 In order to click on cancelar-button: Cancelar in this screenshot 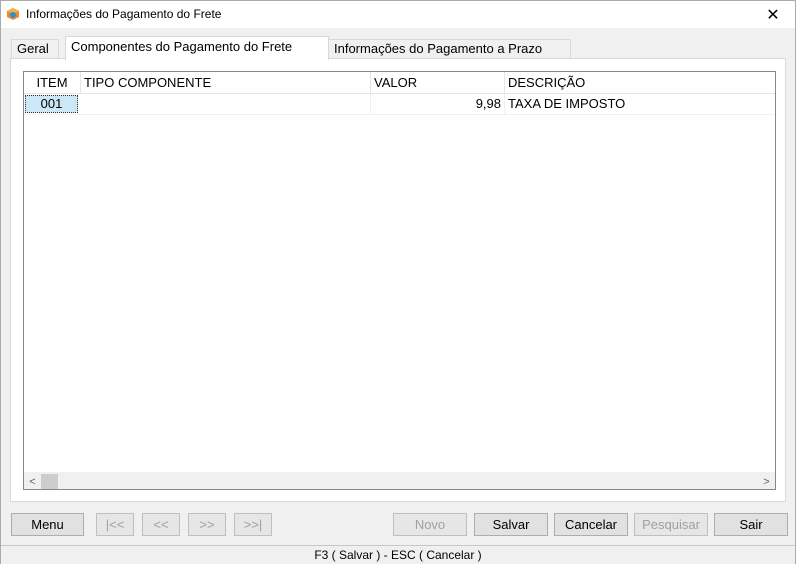, I will do `click(591, 524)`.